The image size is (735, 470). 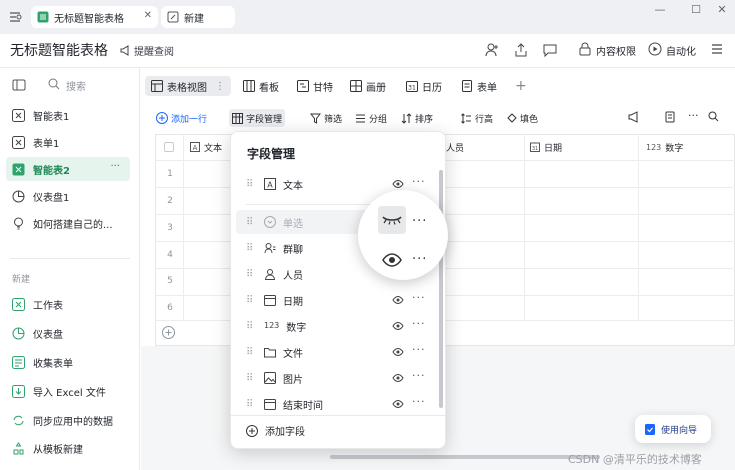 I want to click on clipboard-icon, so click(x=670, y=117).